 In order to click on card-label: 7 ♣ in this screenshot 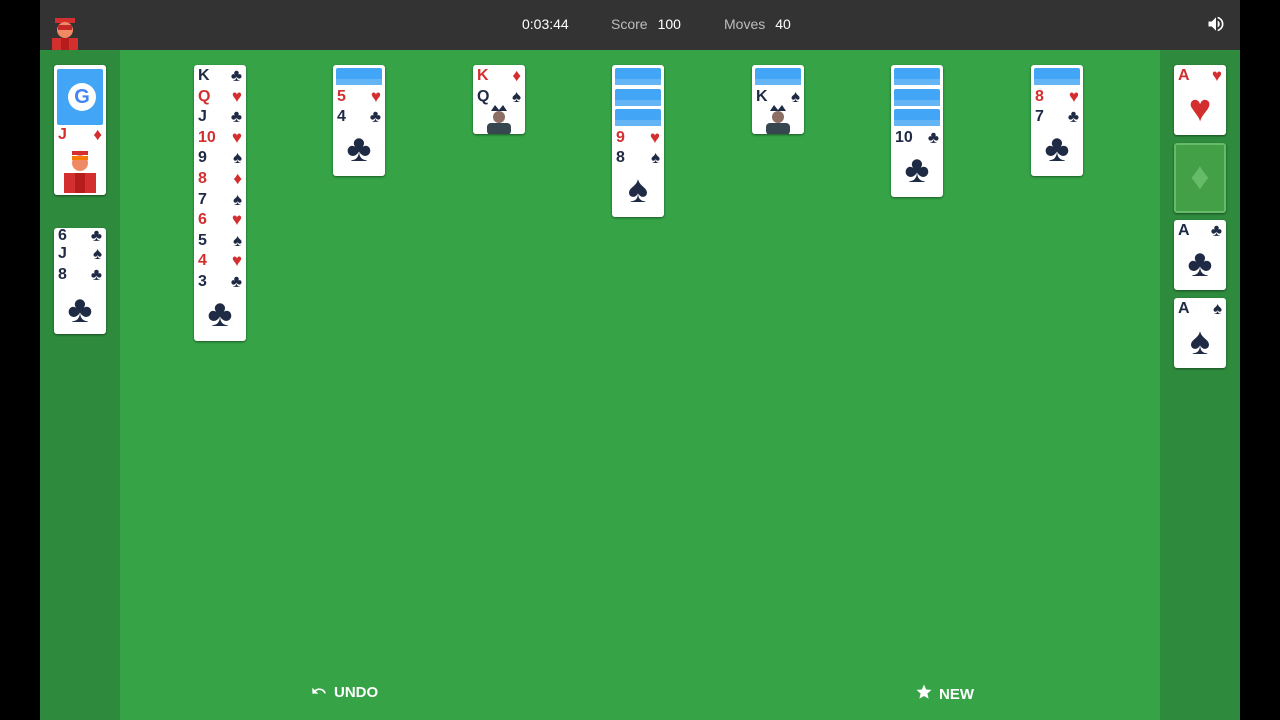, I will do `click(1056, 117)`.